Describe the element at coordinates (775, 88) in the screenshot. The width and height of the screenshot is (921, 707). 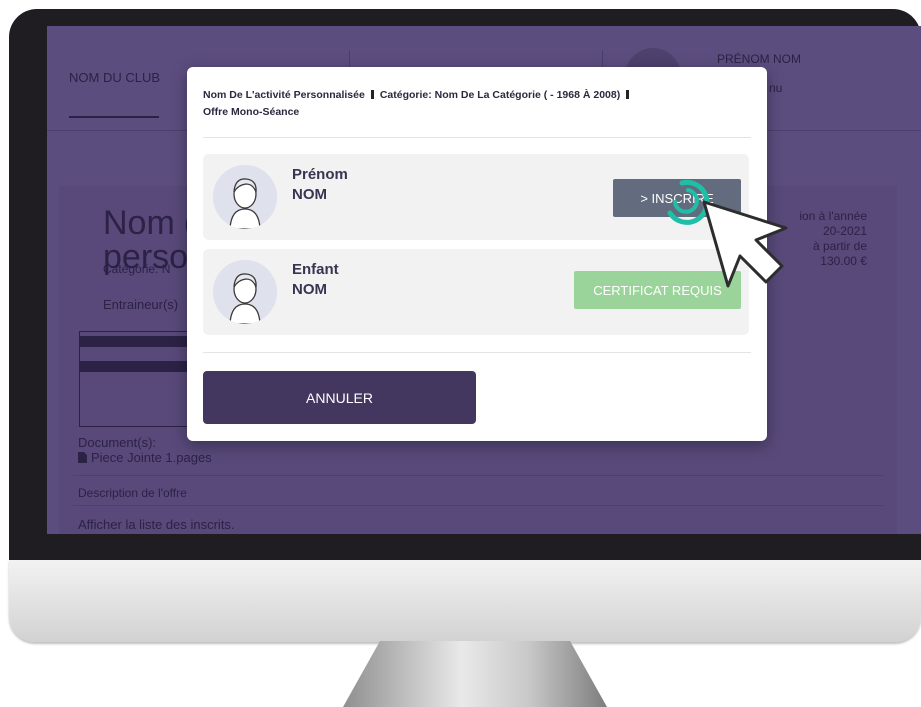
I see `user-menu-label: nu` at that location.